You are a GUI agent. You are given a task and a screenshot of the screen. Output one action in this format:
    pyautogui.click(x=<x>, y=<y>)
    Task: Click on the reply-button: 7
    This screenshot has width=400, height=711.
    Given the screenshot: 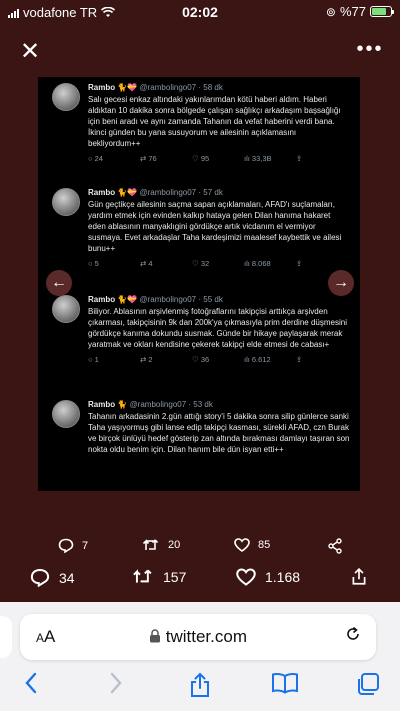 What is the action you would take?
    pyautogui.click(x=73, y=545)
    